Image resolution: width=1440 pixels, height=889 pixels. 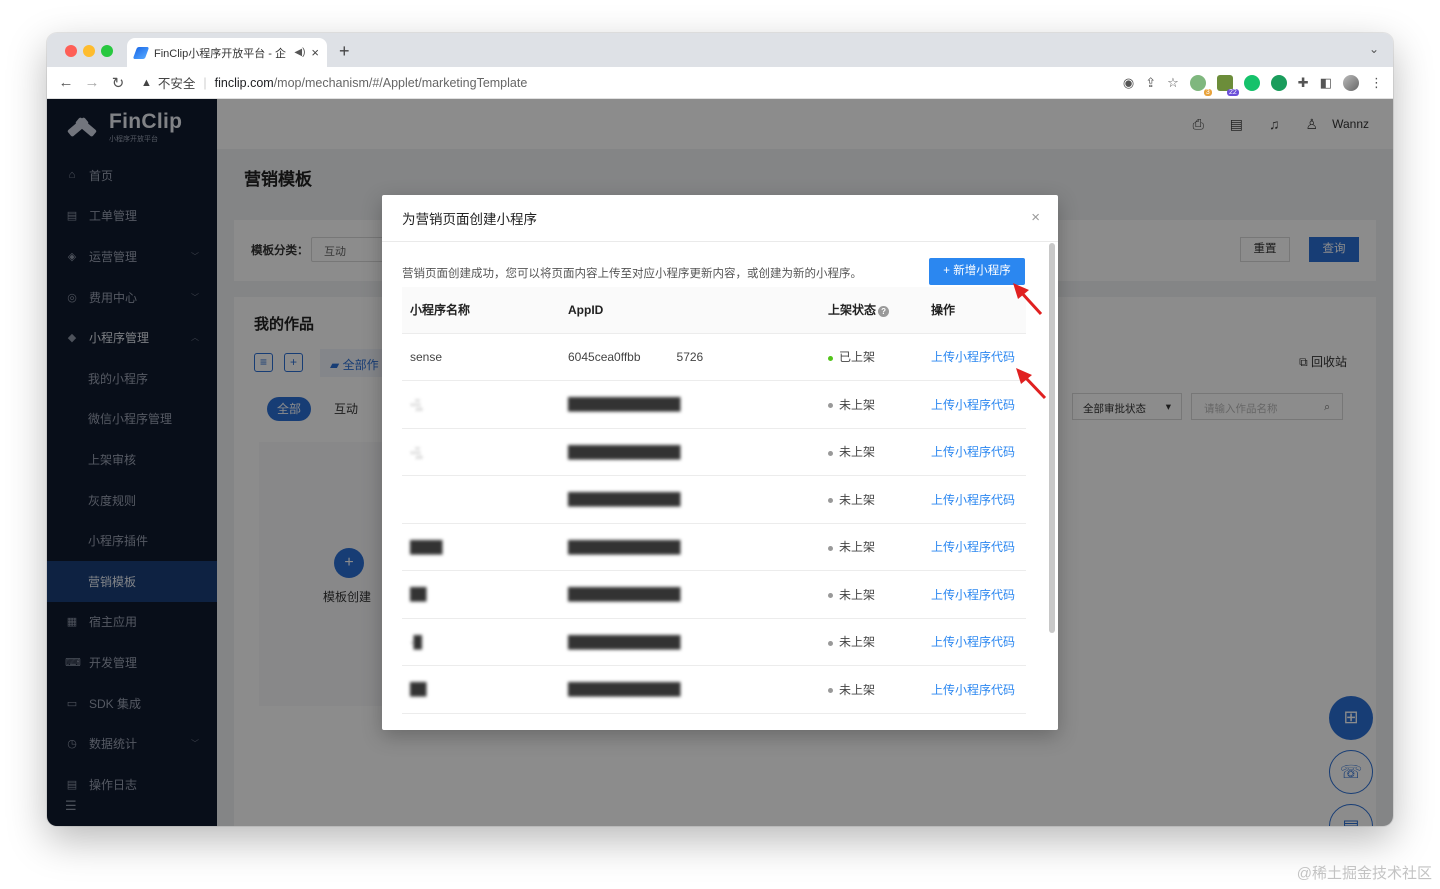 I want to click on col-action: 操作, so click(x=974, y=310).